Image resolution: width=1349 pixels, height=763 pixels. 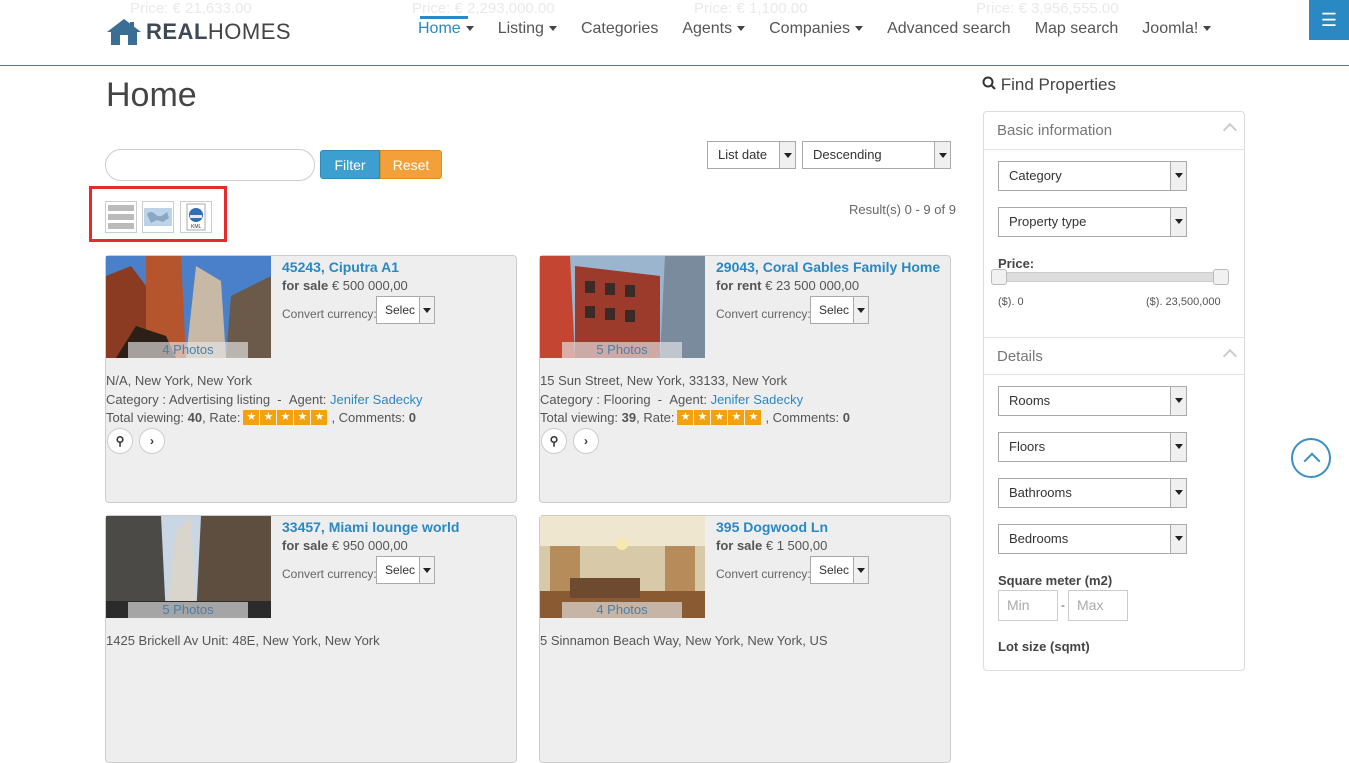 What do you see at coordinates (1311, 458) in the screenshot?
I see `scroll-to-top-button` at bounding box center [1311, 458].